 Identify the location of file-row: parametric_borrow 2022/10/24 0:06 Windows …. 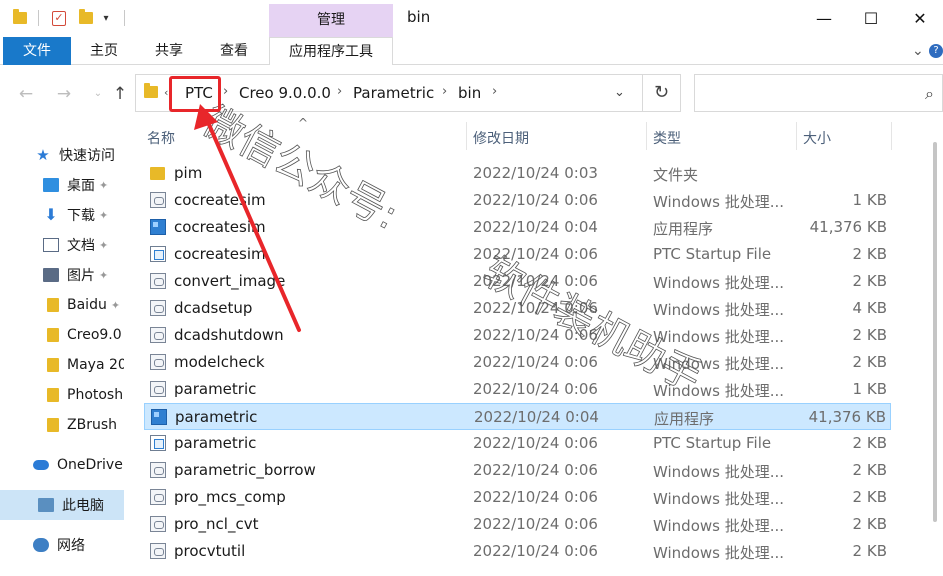
(517, 470).